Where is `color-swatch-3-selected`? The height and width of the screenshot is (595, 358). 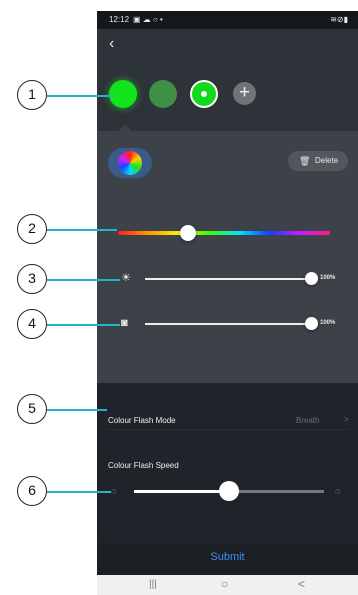 color-swatch-3-selected is located at coordinates (204, 94).